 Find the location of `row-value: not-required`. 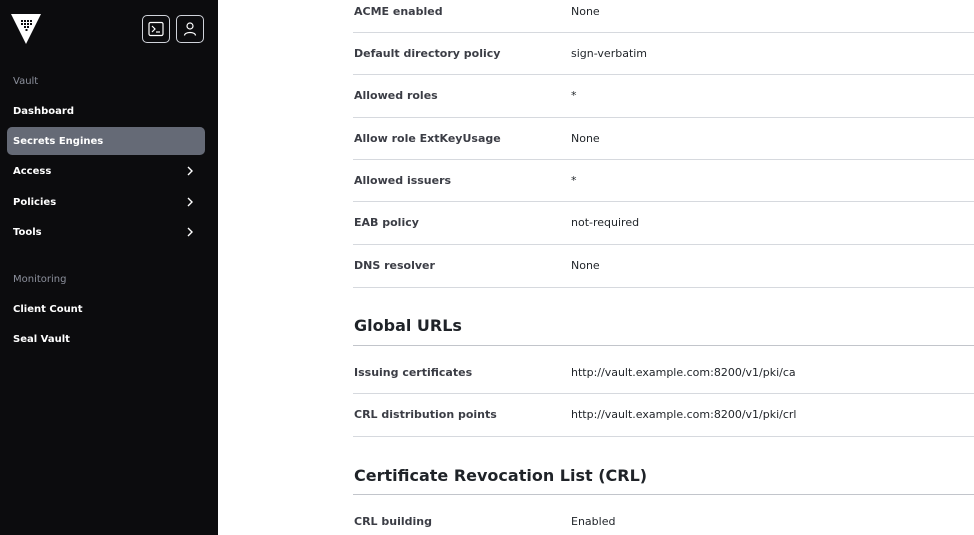

row-value: not-required is located at coordinates (605, 222).